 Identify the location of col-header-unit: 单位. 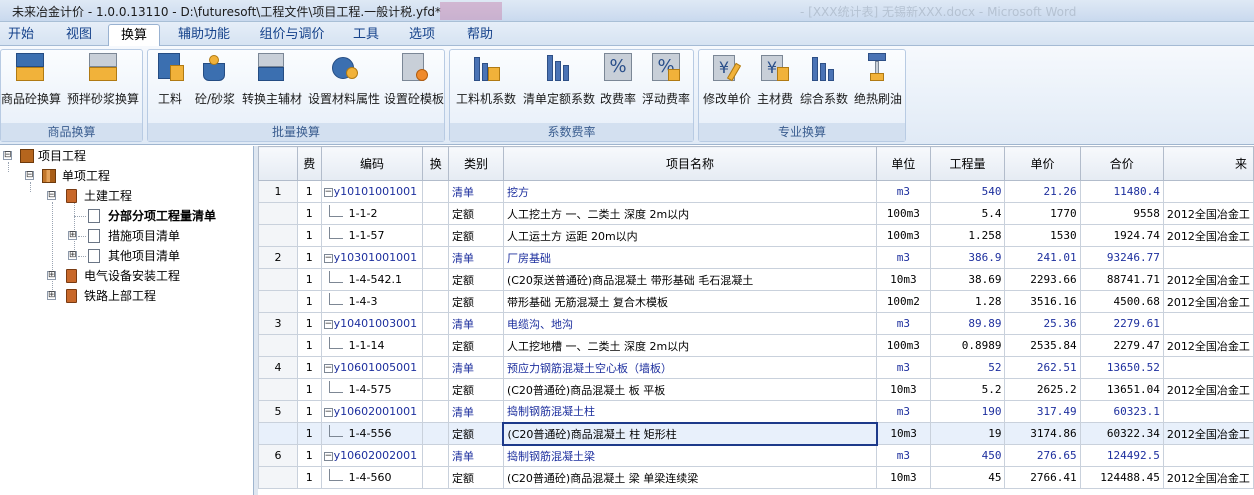
(903, 163).